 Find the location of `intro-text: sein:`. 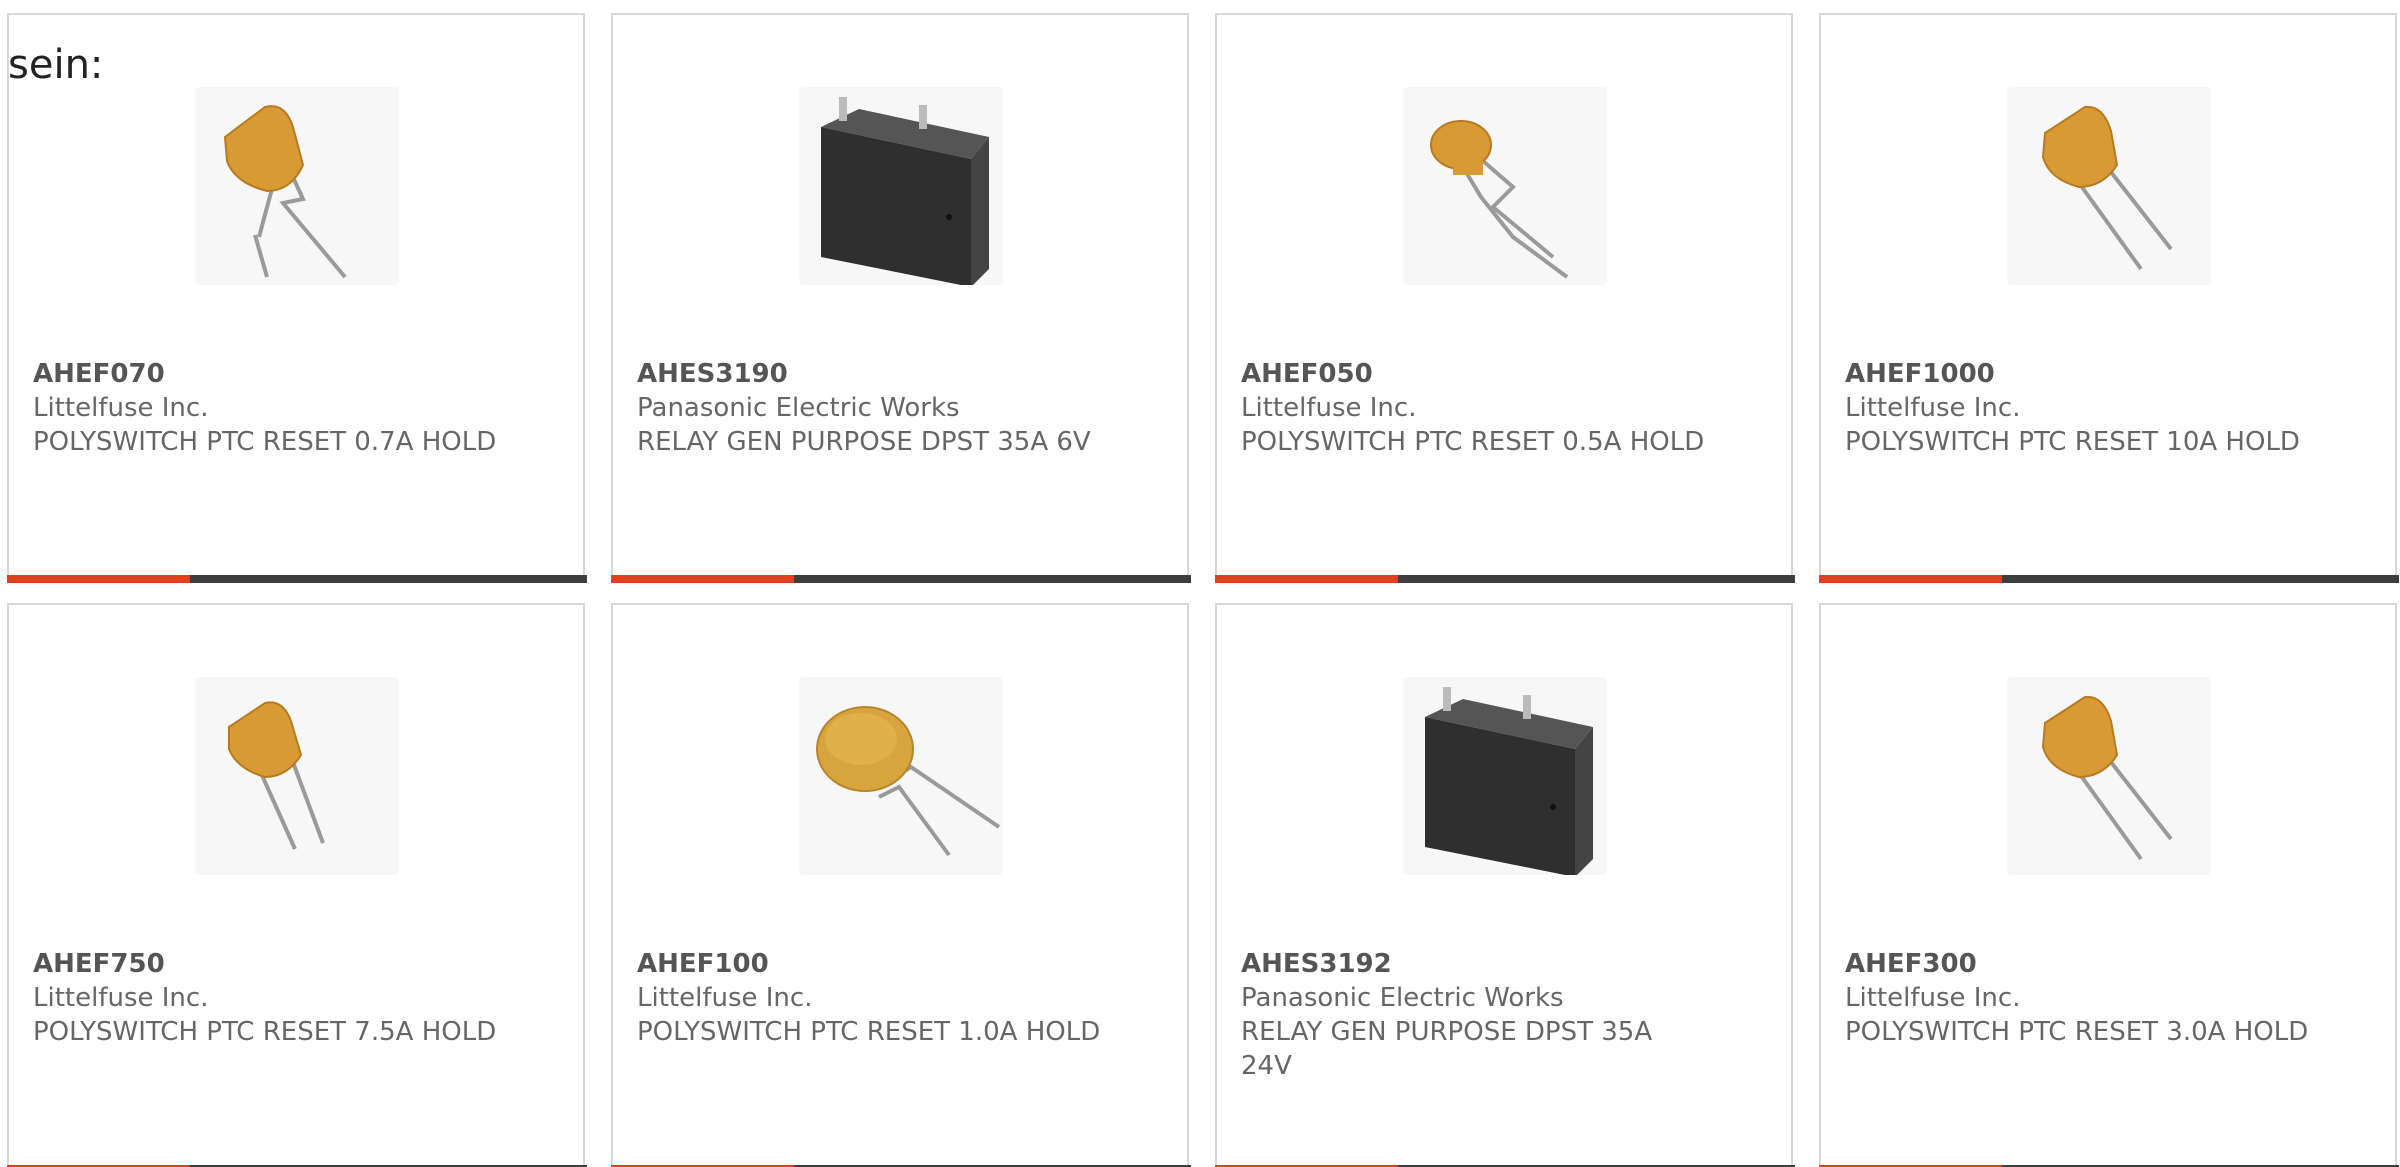

intro-text: sein: is located at coordinates (56, 65).